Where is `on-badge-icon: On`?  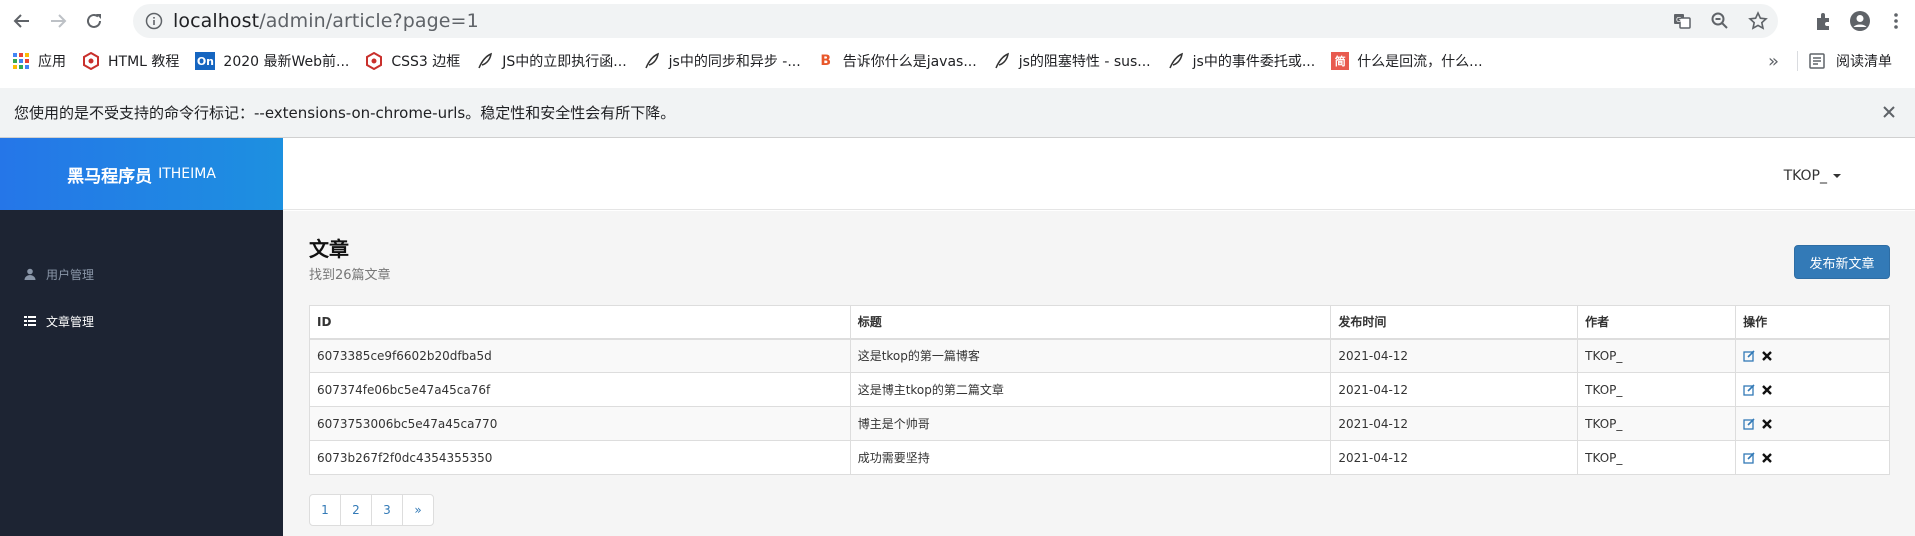
on-badge-icon: On is located at coordinates (205, 61).